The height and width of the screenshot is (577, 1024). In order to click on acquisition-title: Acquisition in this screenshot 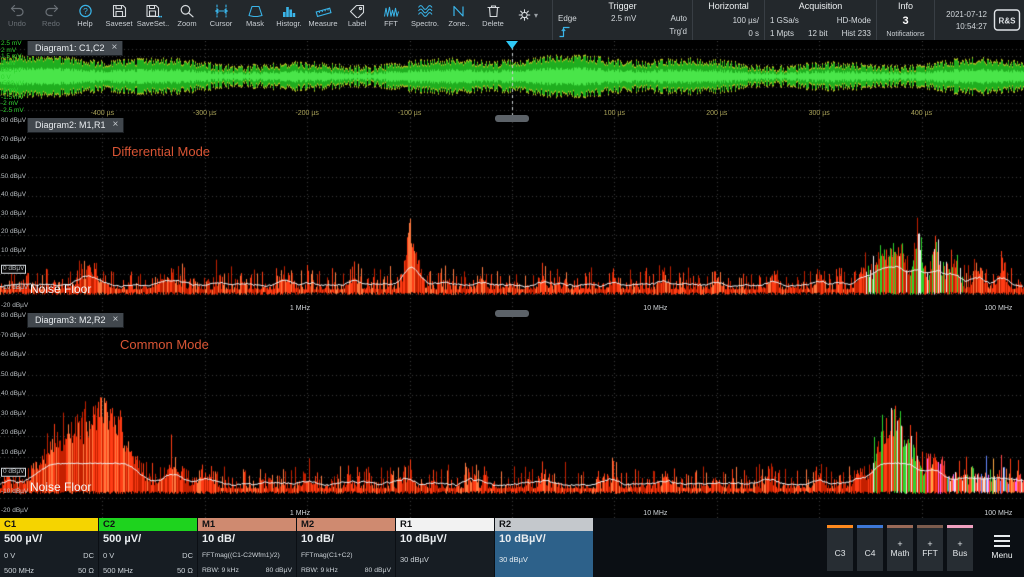, I will do `click(820, 6)`.